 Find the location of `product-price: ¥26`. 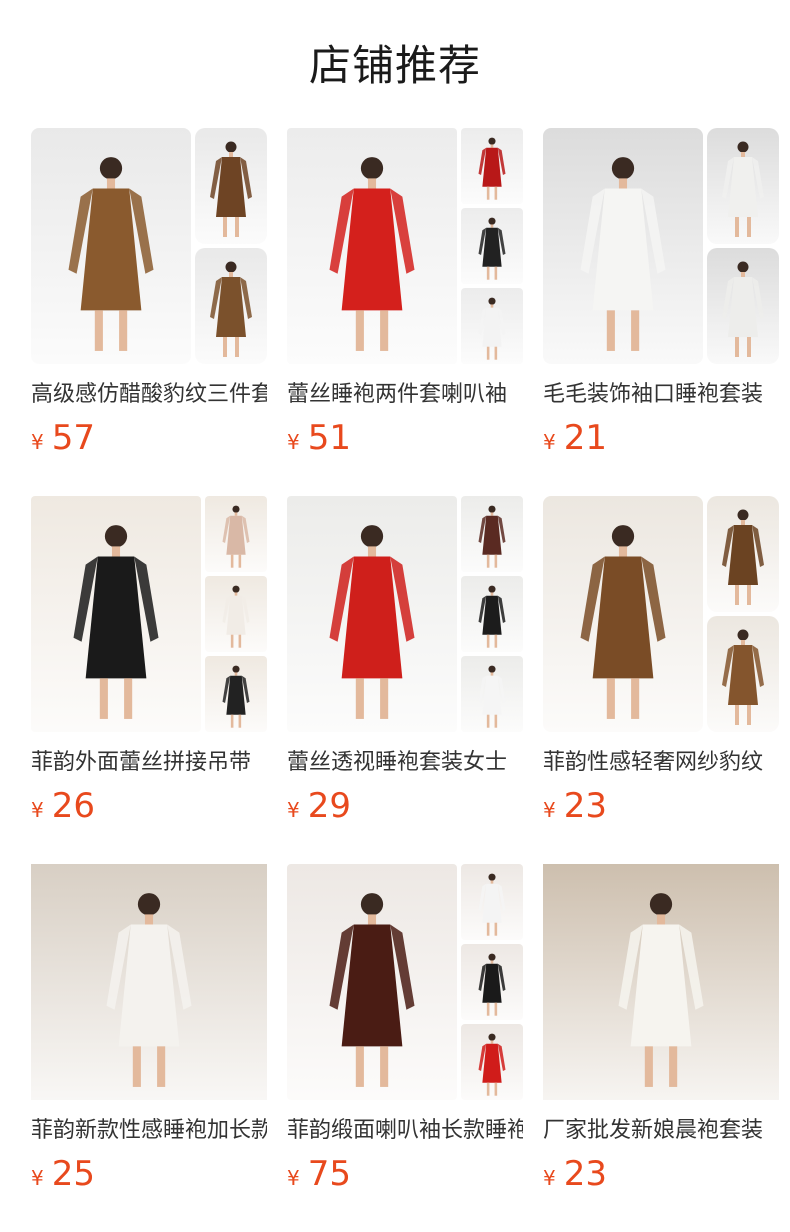

product-price: ¥26 is located at coordinates (63, 806).